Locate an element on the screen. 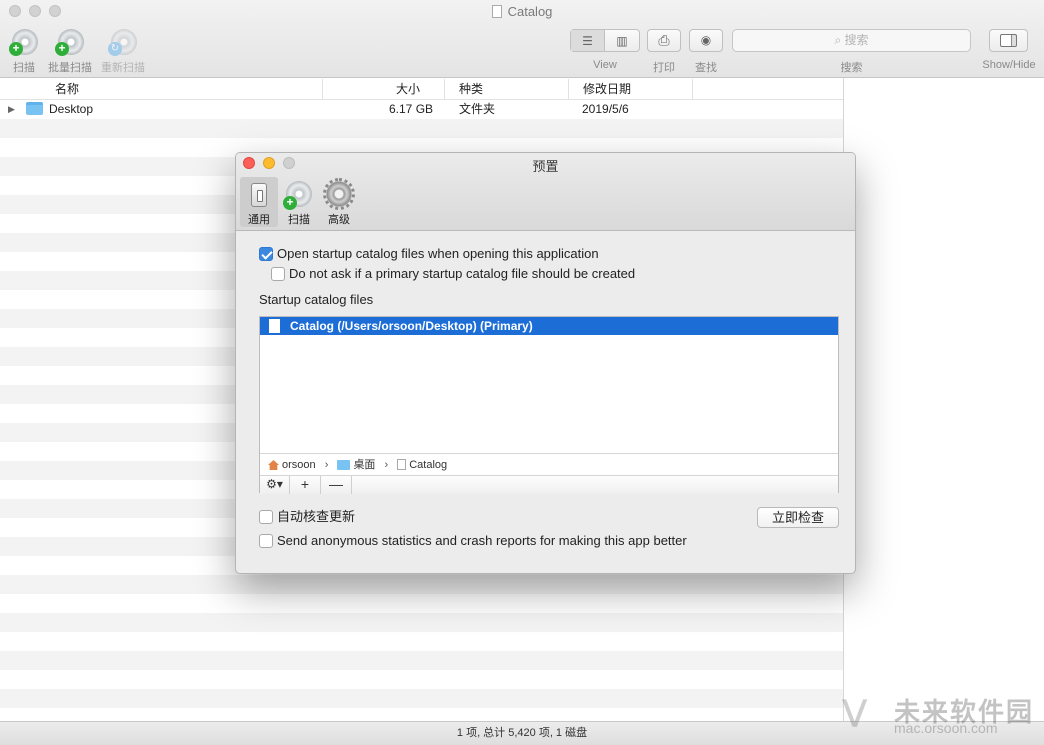 The image size is (1044, 745). home-icon is located at coordinates (273, 465).